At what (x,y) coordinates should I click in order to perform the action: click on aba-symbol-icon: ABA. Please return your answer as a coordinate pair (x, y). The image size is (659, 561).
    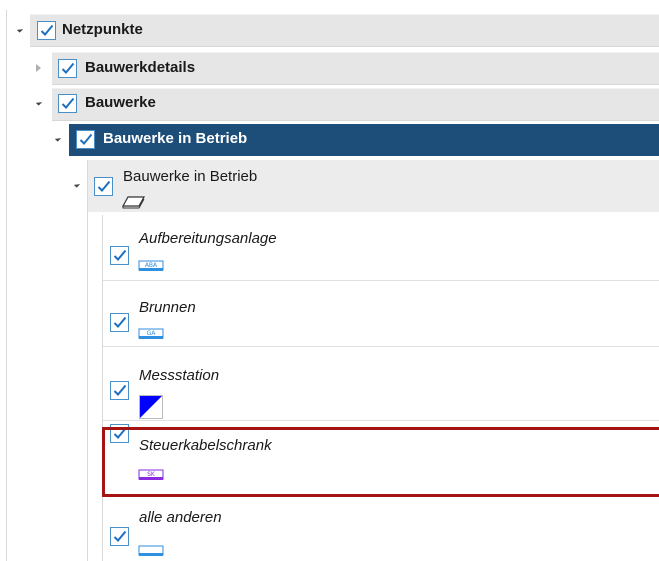
    Looking at the image, I should click on (151, 265).